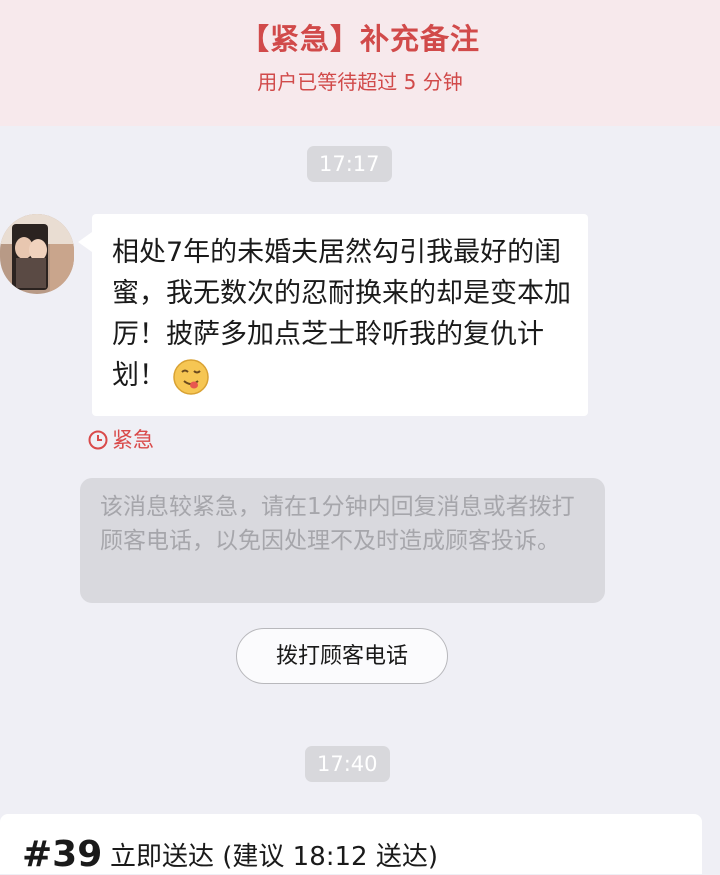 This screenshot has width=720, height=875. I want to click on clock-icon, so click(98, 440).